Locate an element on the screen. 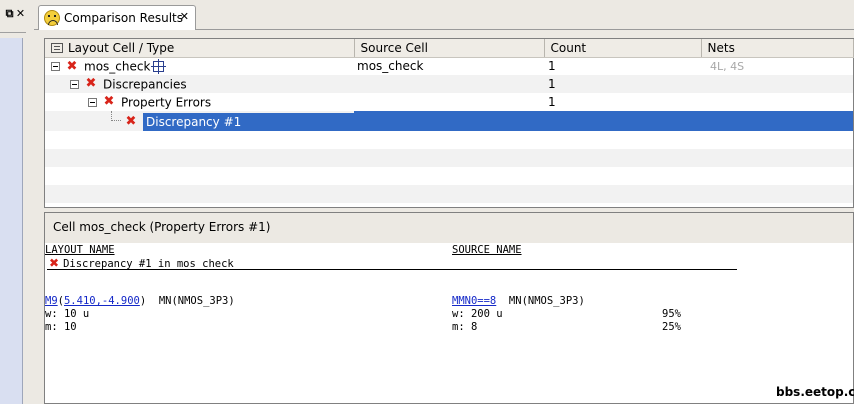  tab-comparison-results: Comparison Results ✕ is located at coordinates (117, 17).